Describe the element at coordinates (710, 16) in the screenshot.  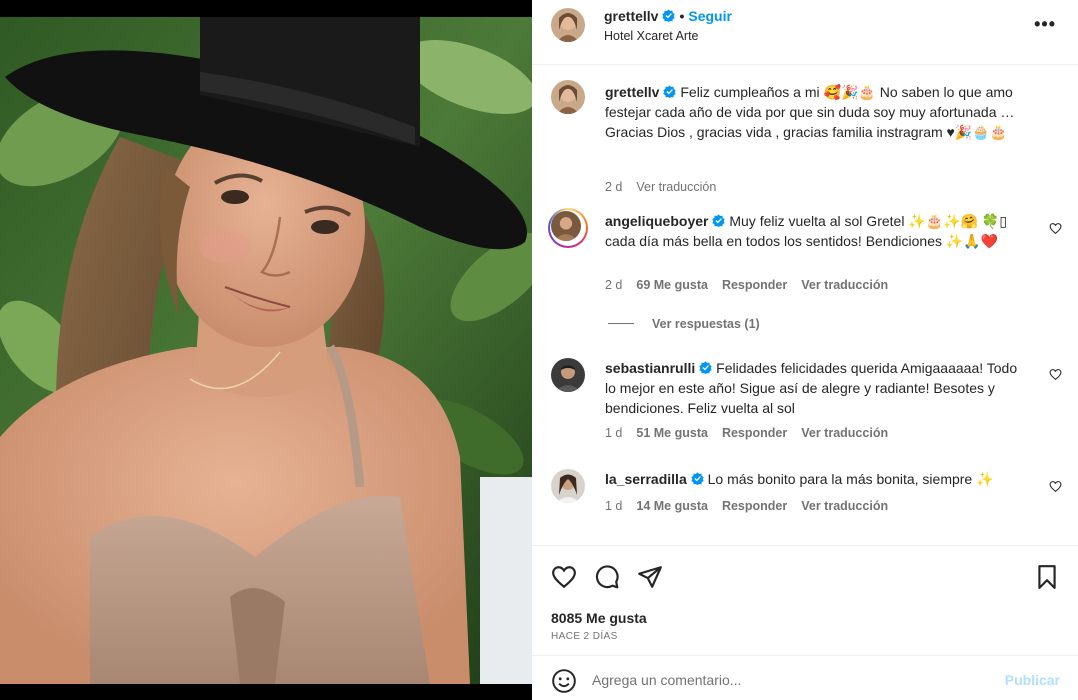
I see `follow-button: Seguir` at that location.